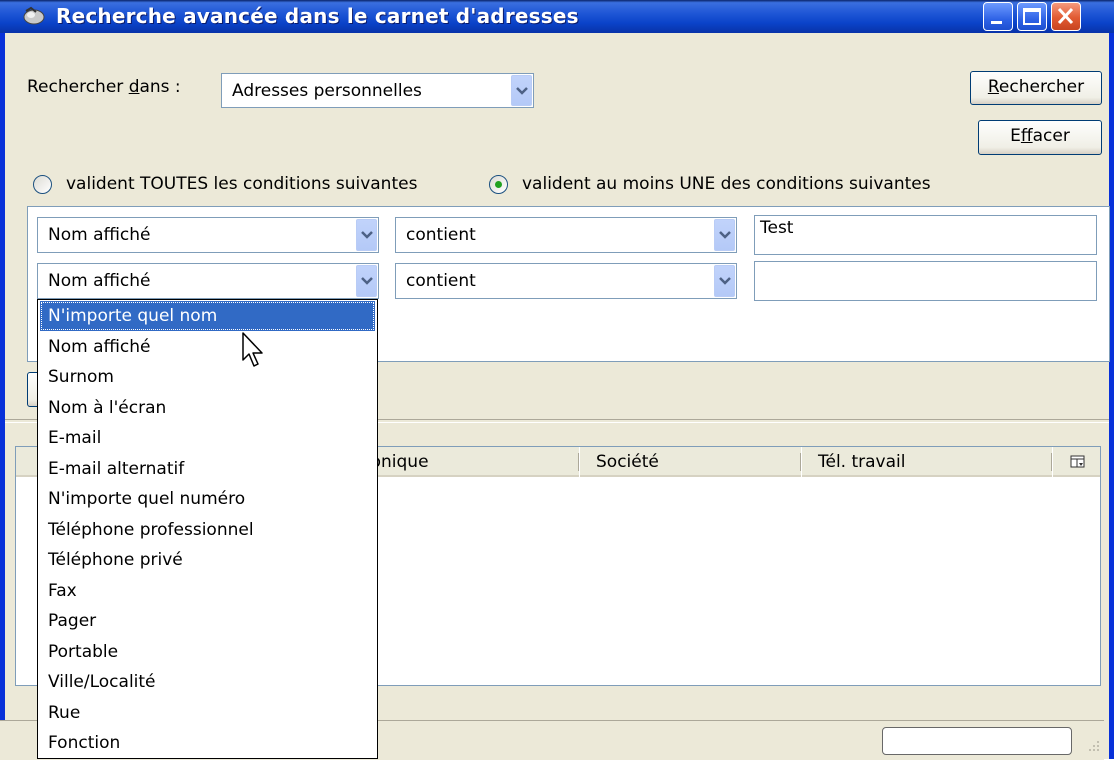  What do you see at coordinates (241, 184) in the screenshot?
I see `match-all-label: valident TOUTES les conditions suivantes` at bounding box center [241, 184].